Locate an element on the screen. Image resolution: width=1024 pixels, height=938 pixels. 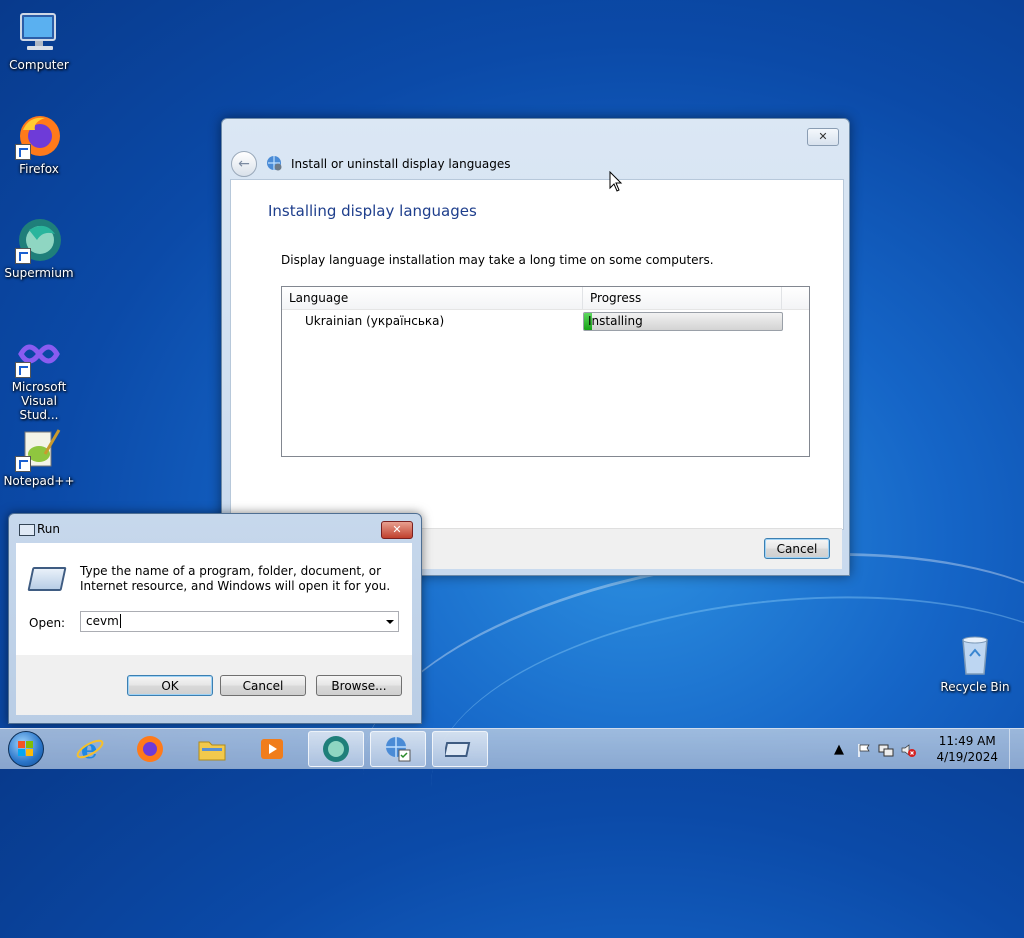
folder-icon is located at coordinates (212, 751).